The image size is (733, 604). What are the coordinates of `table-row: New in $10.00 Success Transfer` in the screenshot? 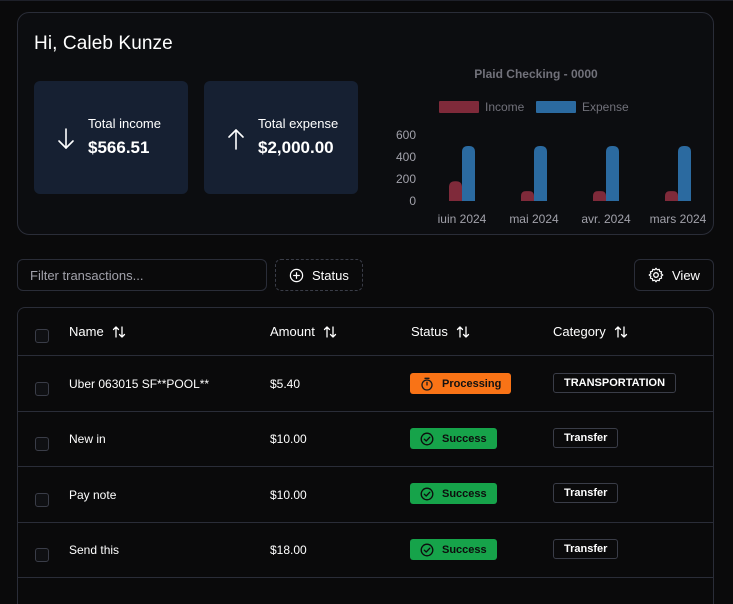 It's located at (365, 439).